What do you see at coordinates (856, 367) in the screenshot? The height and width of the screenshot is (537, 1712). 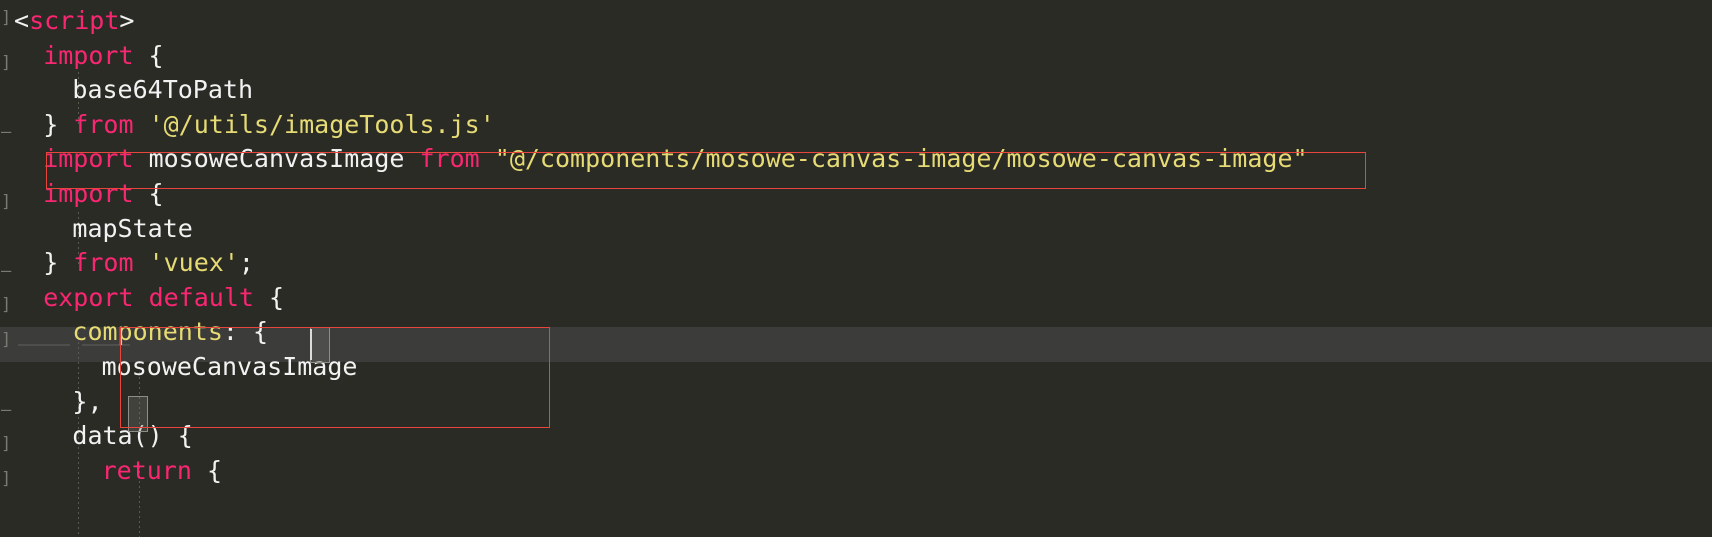 I see `line-components-member: mosoweCanvasImage` at bounding box center [856, 367].